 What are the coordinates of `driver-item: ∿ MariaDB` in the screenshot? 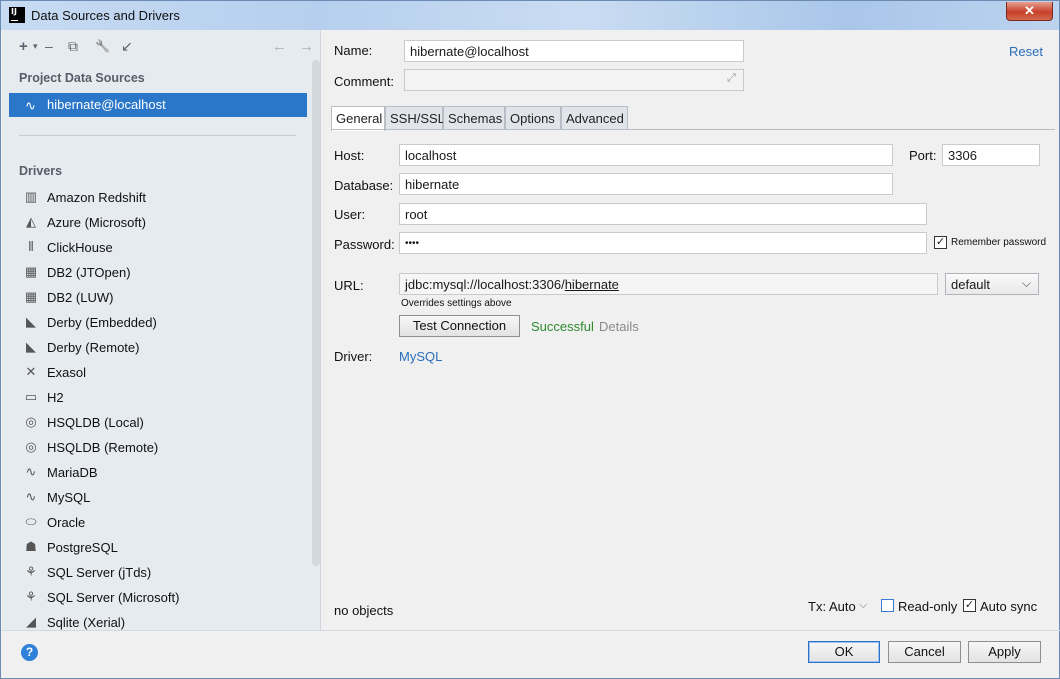 It's located at (158, 473).